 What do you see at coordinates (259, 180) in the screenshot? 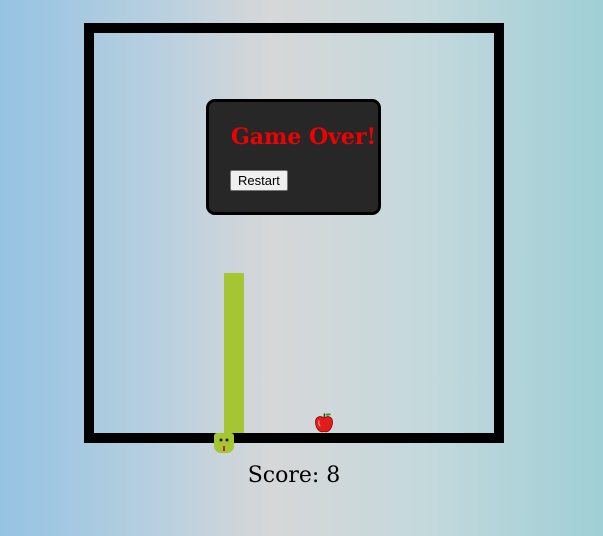
I see `restart-button: Restart` at bounding box center [259, 180].